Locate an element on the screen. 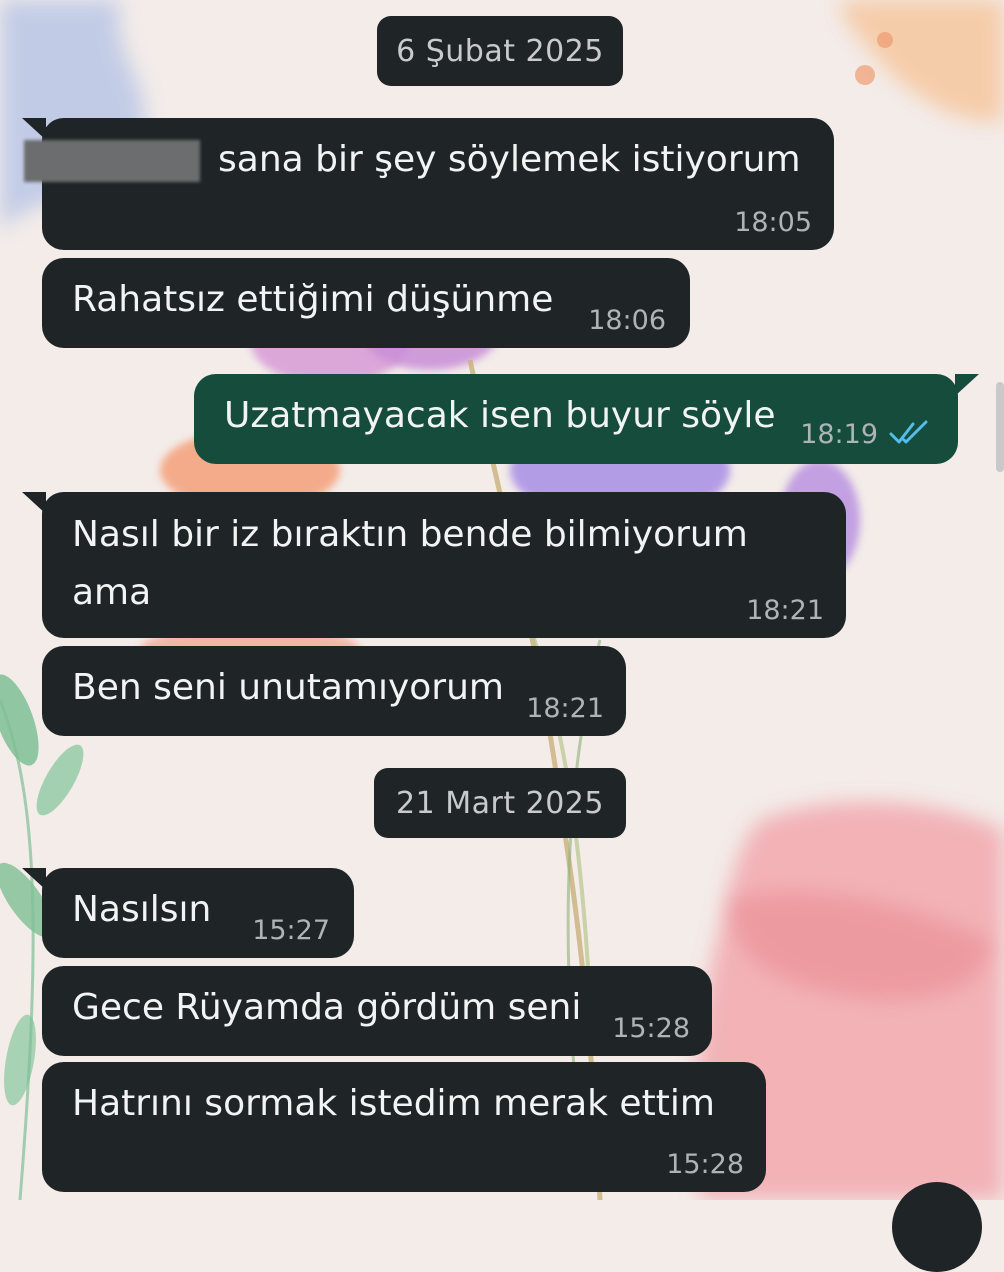  message-bubble-incoming: Hatrını sormak istedim merak ettim 15:28 is located at coordinates (404, 1127).